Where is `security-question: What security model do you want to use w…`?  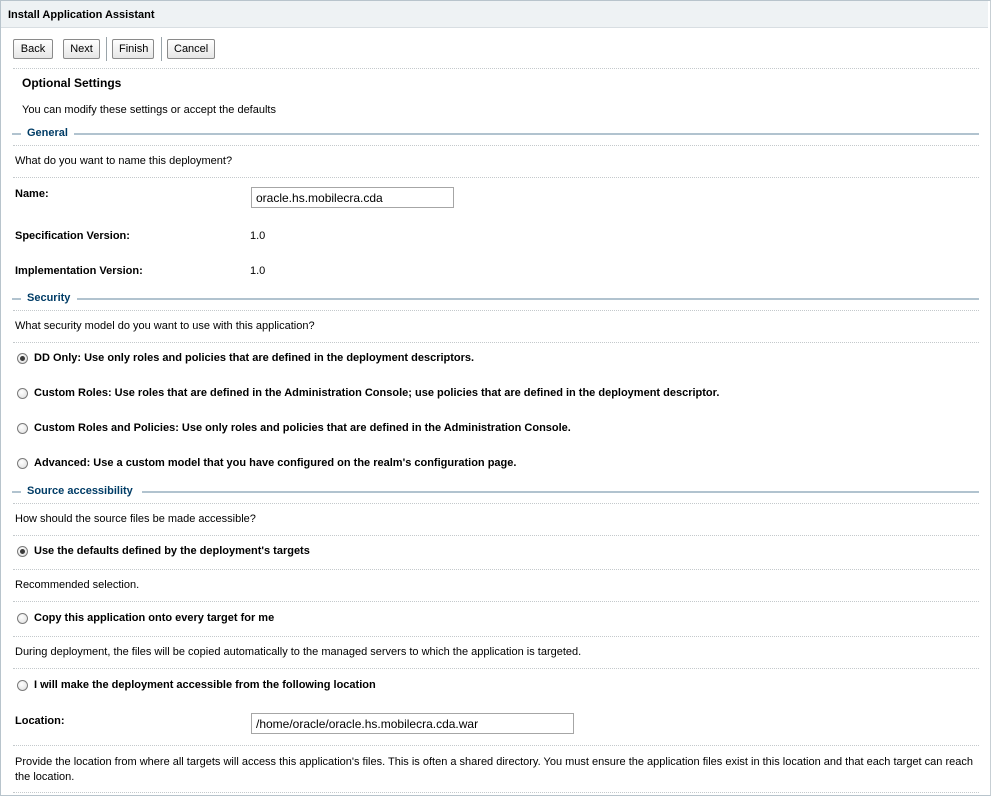 security-question: What security model do you want to use w… is located at coordinates (165, 326).